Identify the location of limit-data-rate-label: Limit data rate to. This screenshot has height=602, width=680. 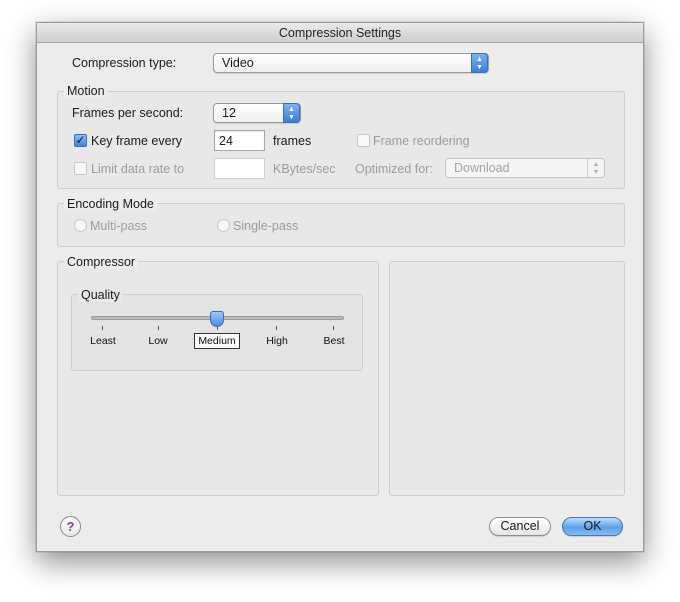
(138, 169).